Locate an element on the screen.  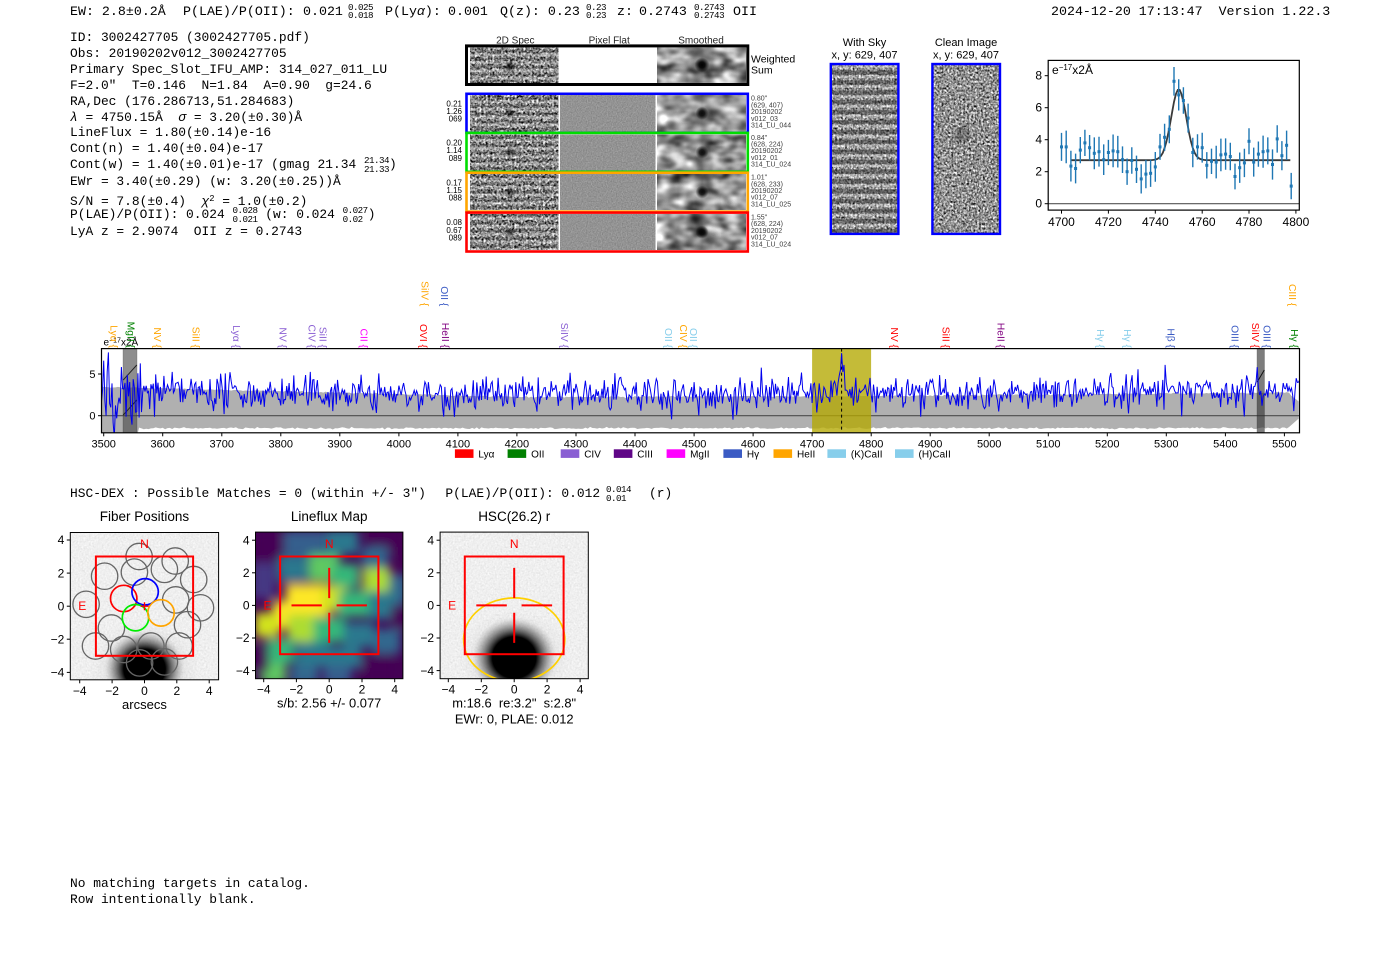
svg-text: SiIV { is located at coordinates (1254, 336).